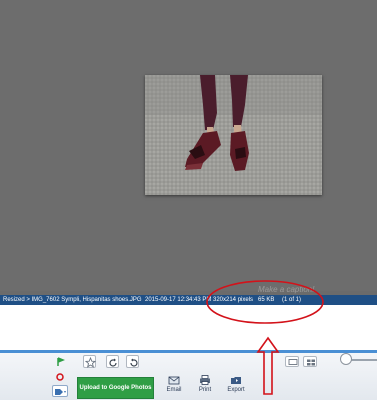  I want to click on rotate-right-button, so click(132, 361).